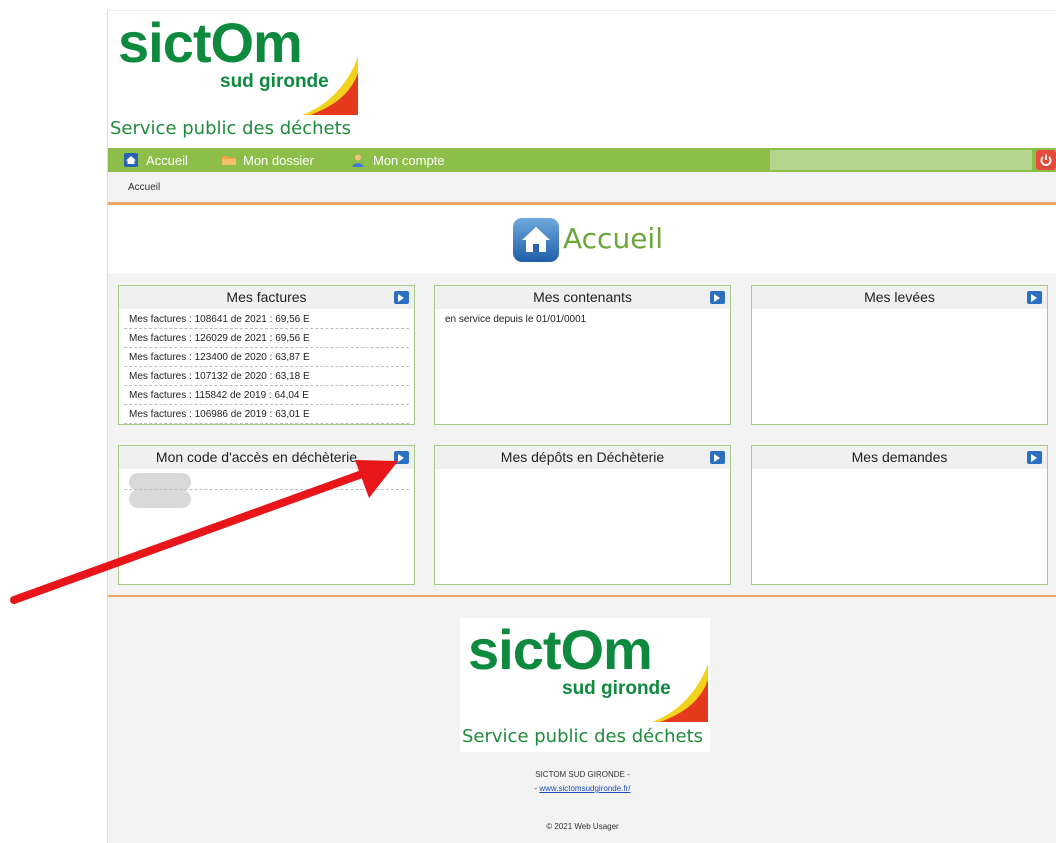 The image size is (1056, 843). Describe the element at coordinates (256, 457) in the screenshot. I see `panel-title: Mon code d'accès en déchèterie` at that location.